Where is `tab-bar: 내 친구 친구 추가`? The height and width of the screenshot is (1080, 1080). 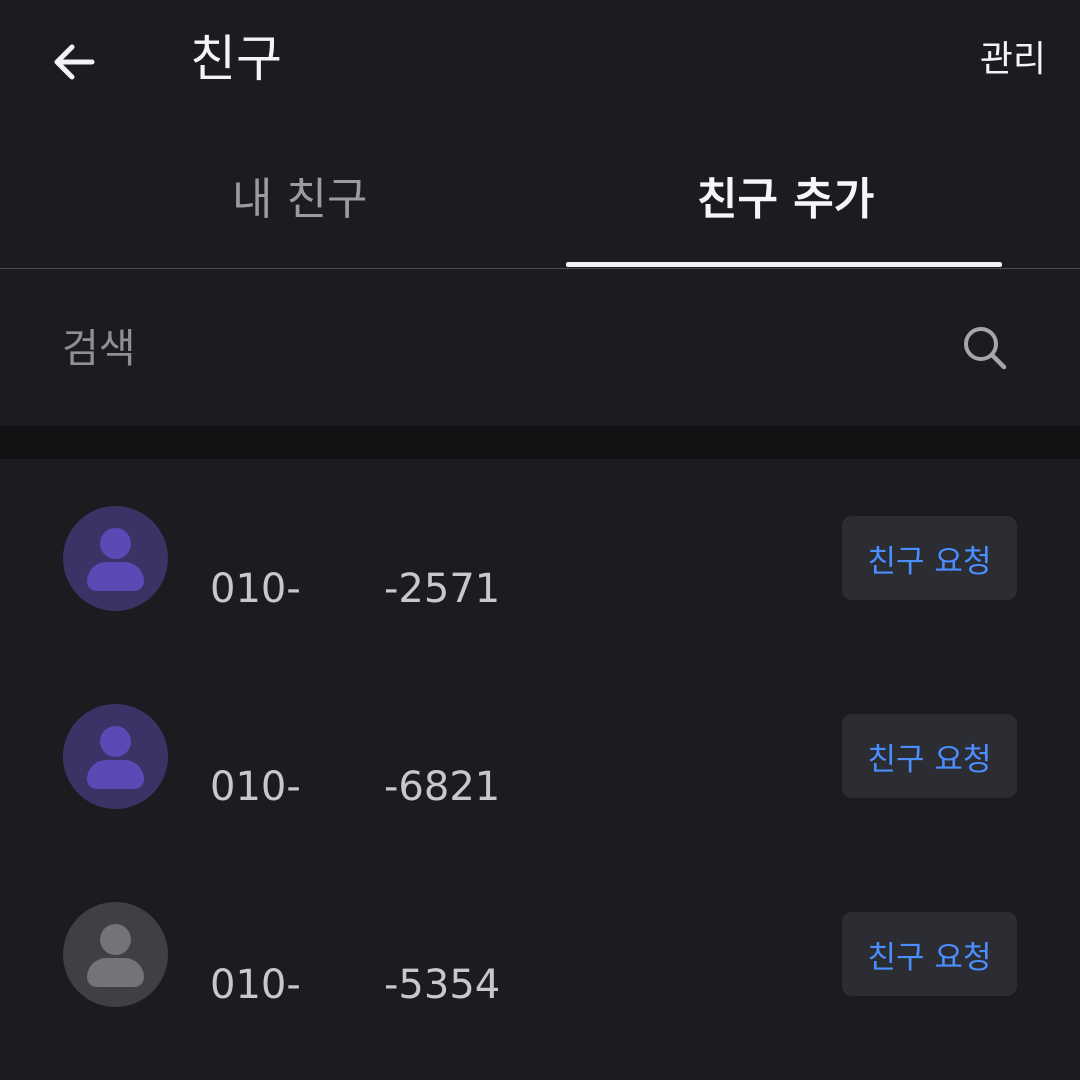 tab-bar: 내 친구 친구 추가 is located at coordinates (540, 204).